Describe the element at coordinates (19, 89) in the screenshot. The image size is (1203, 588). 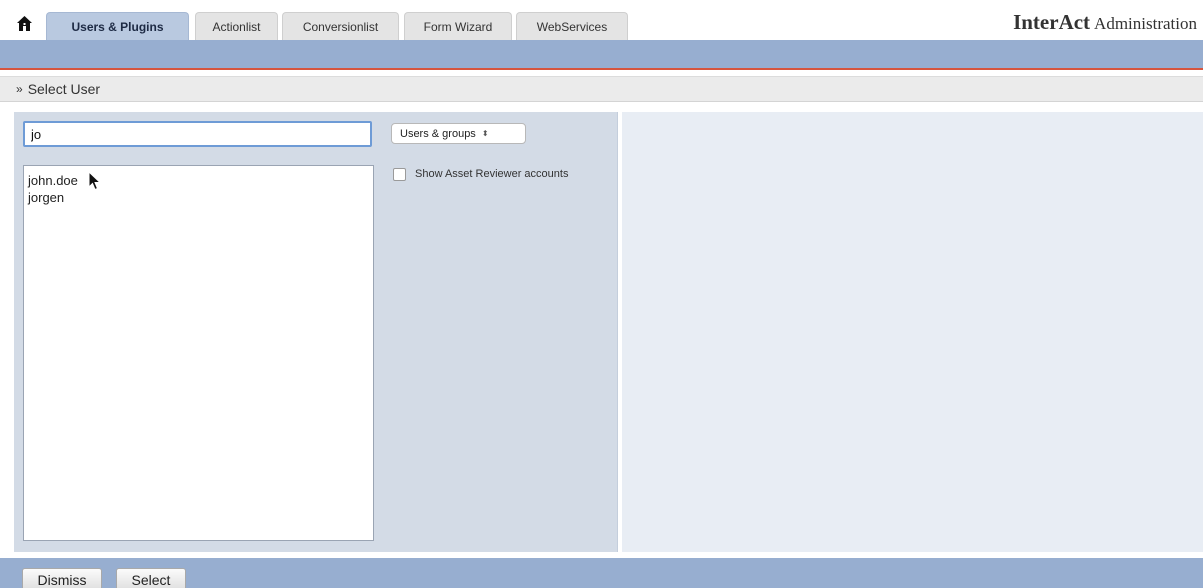
I see `section-marker: »` at that location.